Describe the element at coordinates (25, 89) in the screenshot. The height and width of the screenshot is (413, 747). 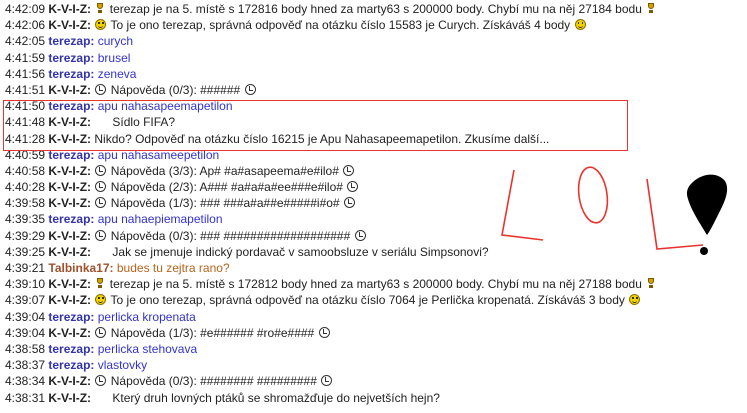
I see `timestamp: 4:41:51` at that location.